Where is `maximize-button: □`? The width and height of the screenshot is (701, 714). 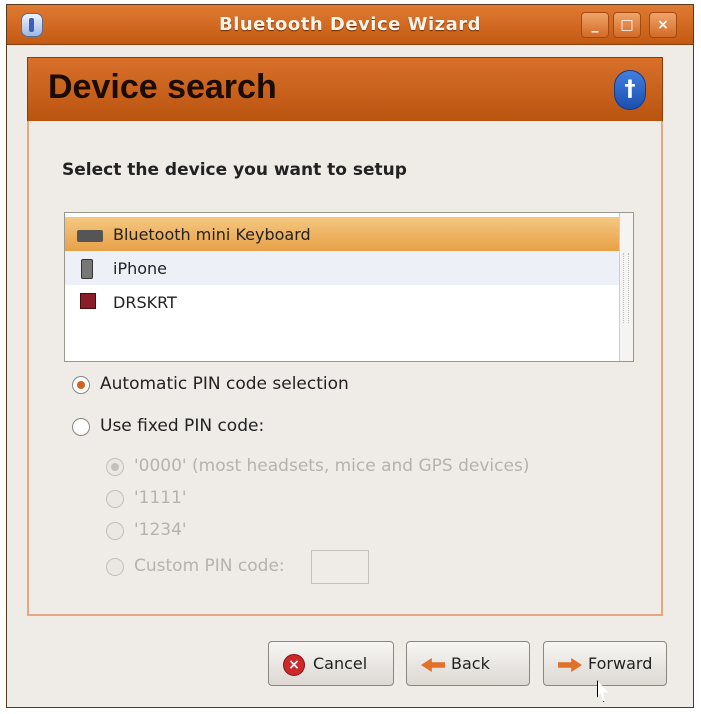
maximize-button: □ is located at coordinates (627, 25).